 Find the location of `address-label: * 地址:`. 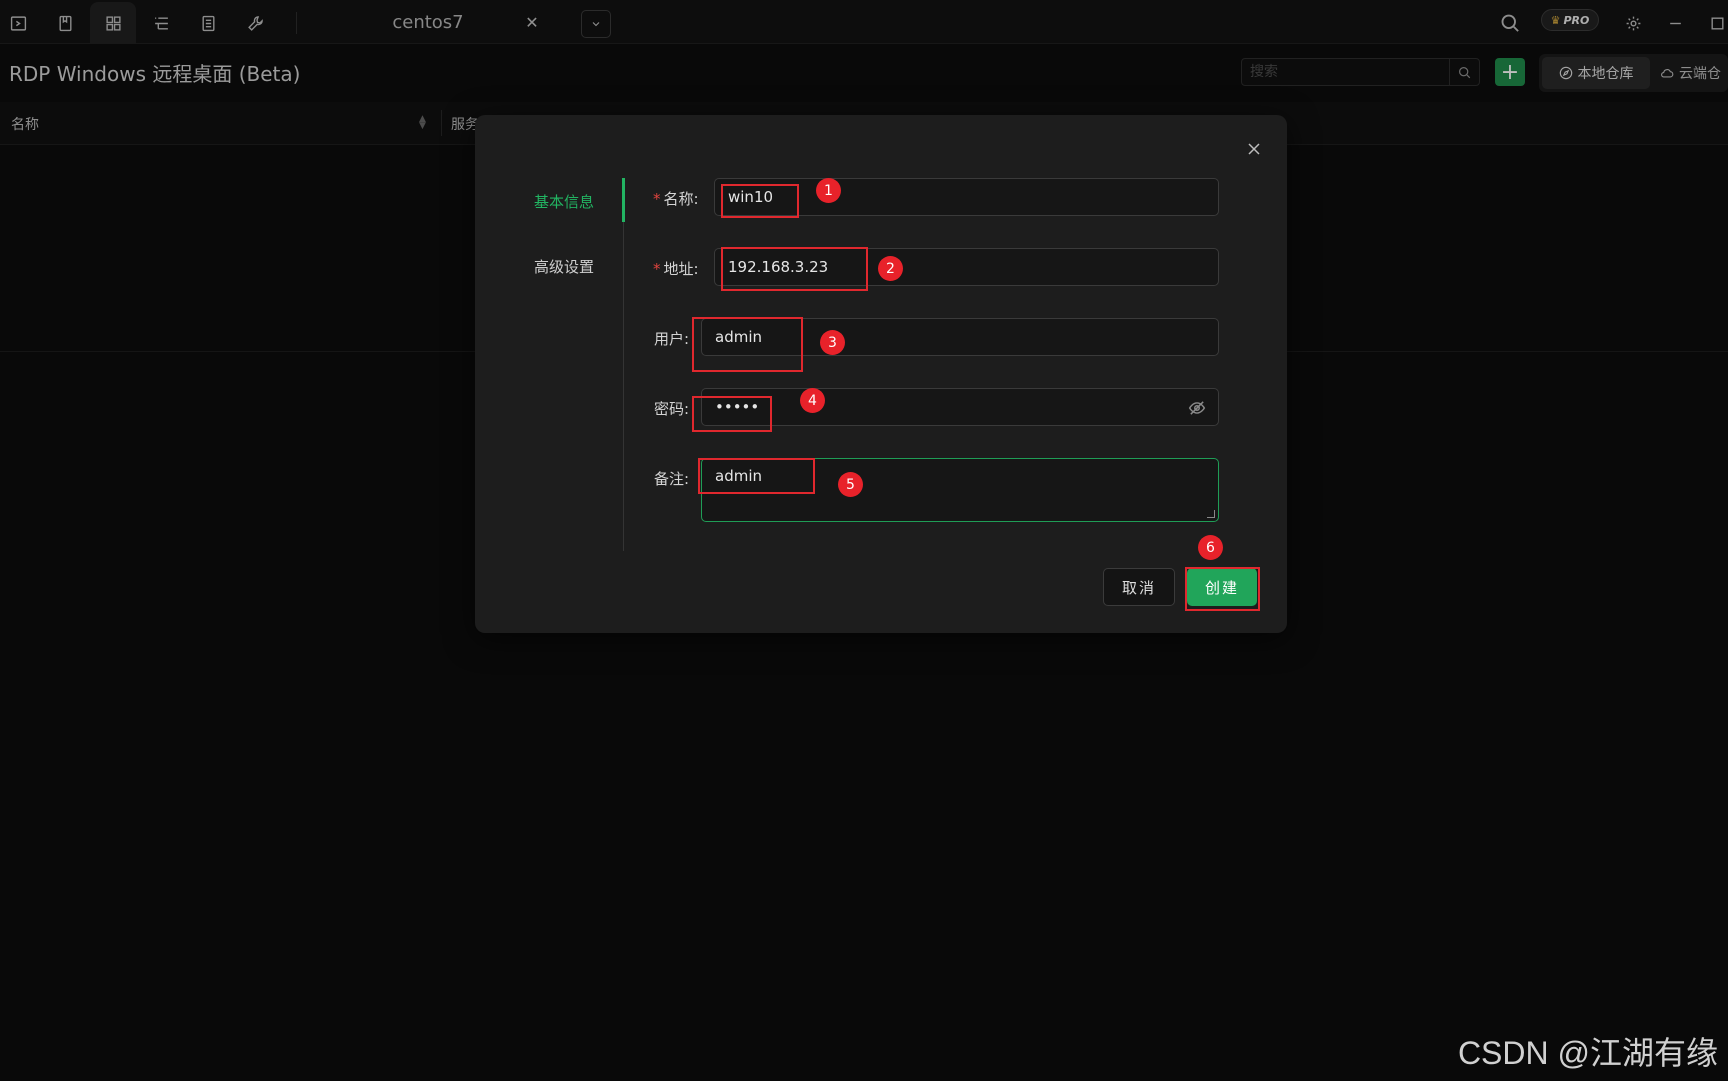

address-label: * 地址: is located at coordinates (676, 268).